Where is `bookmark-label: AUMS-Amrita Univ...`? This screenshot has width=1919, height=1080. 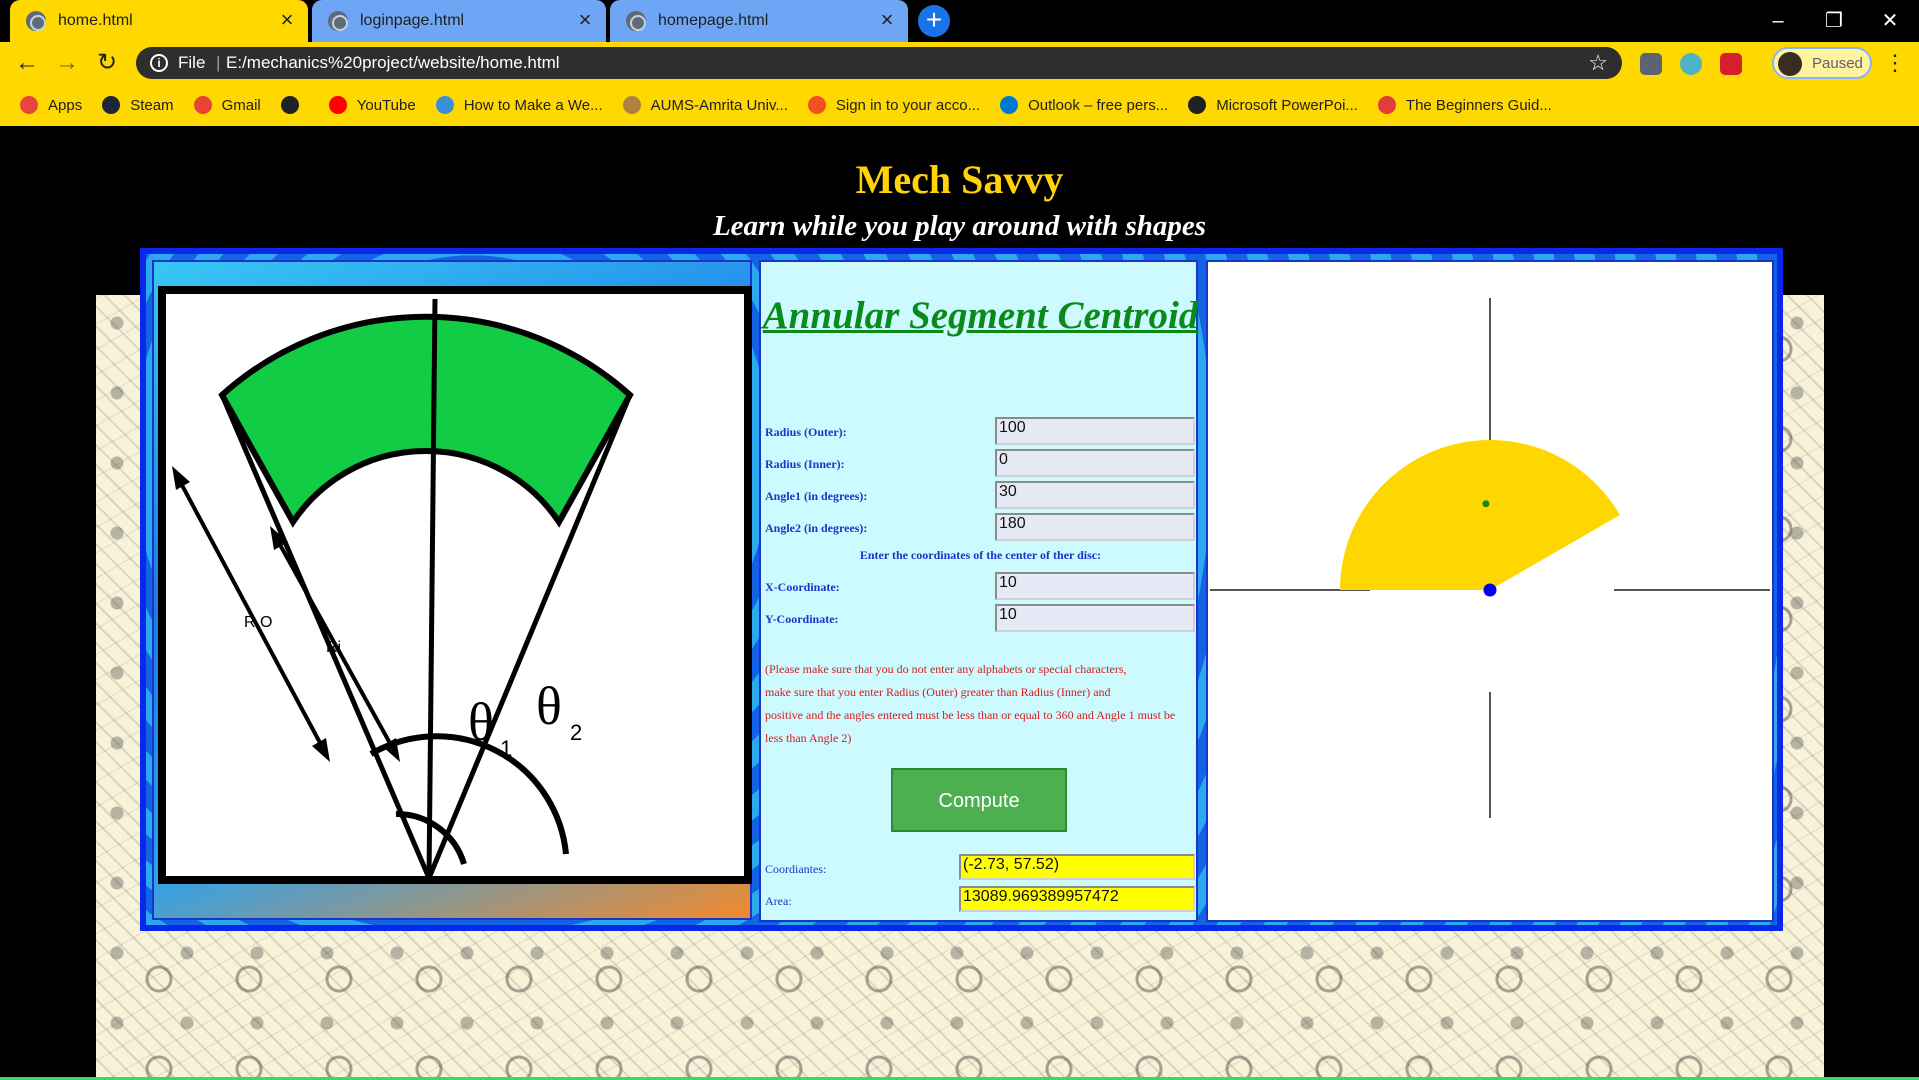
bookmark-label: AUMS-Amrita Univ... is located at coordinates (719, 105).